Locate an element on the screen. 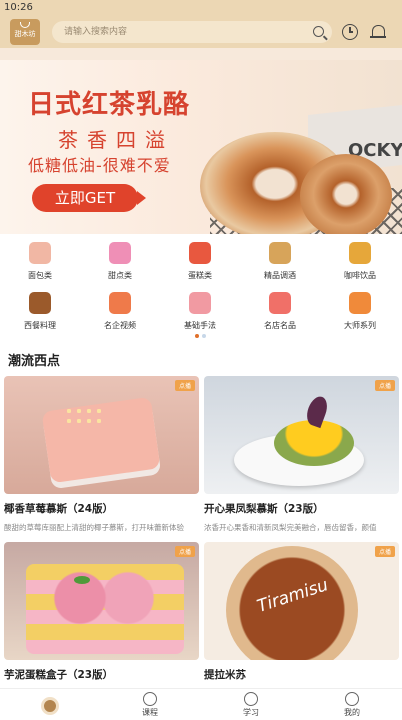 The height and width of the screenshot is (720, 402). category-label: 基础手法 is located at coordinates (200, 325).